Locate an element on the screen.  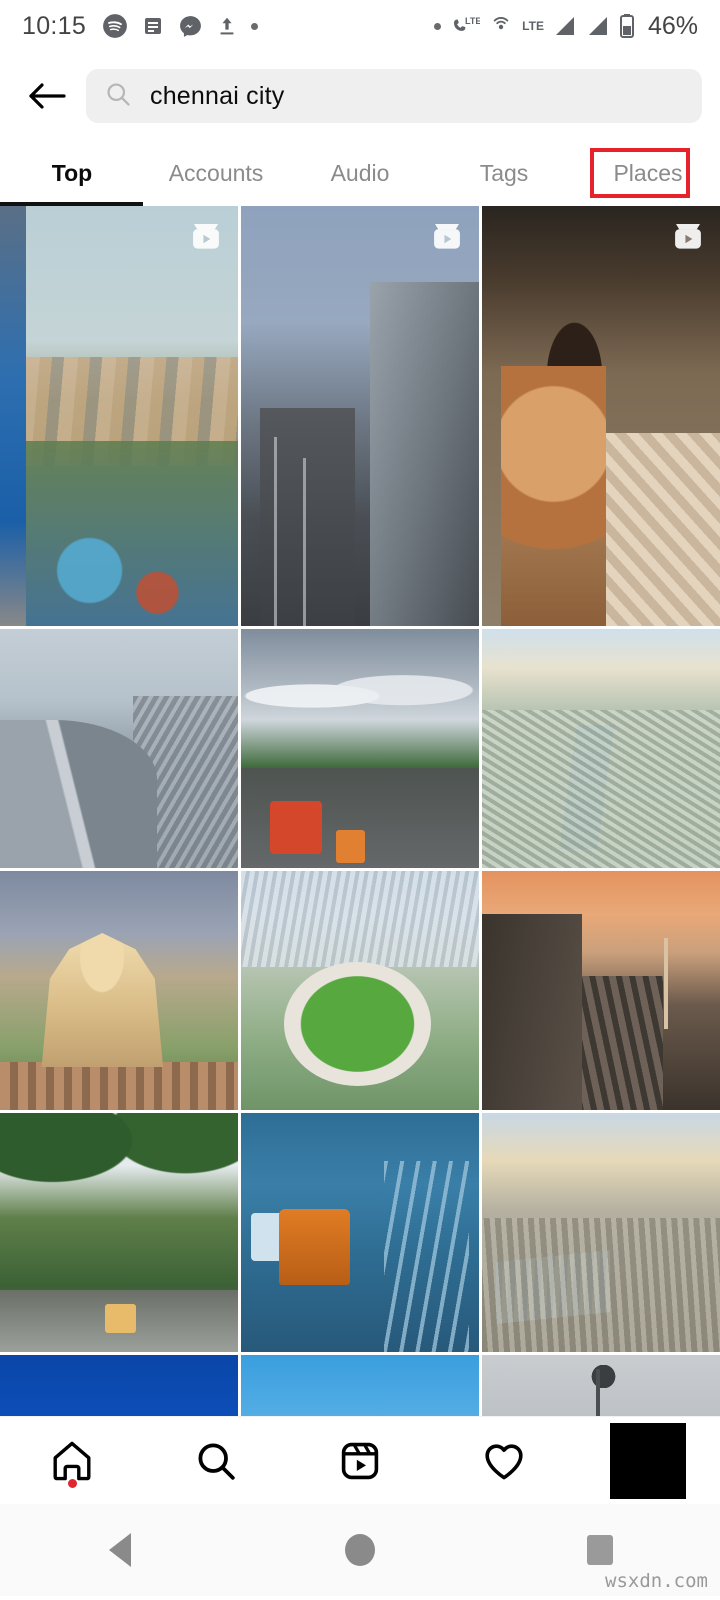
svg-text: LTE is located at coordinates (472, 21).